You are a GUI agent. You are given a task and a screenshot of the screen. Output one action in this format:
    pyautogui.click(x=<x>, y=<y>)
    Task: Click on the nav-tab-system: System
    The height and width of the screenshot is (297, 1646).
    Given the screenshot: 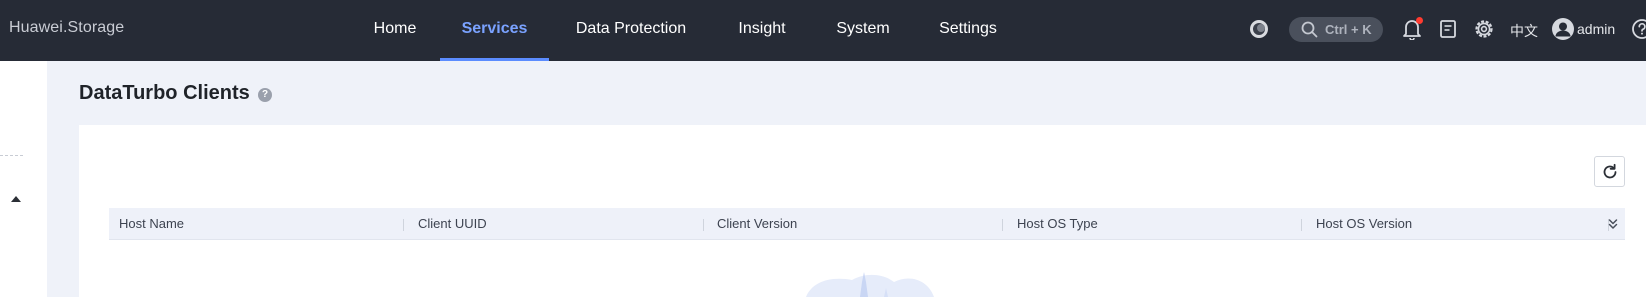 What is the action you would take?
    pyautogui.click(x=863, y=30)
    